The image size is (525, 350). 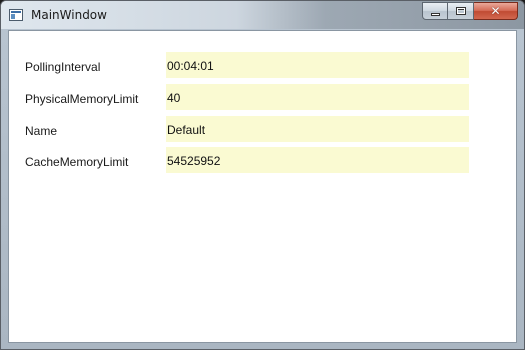 I want to click on minimize-icon, so click(x=435, y=14).